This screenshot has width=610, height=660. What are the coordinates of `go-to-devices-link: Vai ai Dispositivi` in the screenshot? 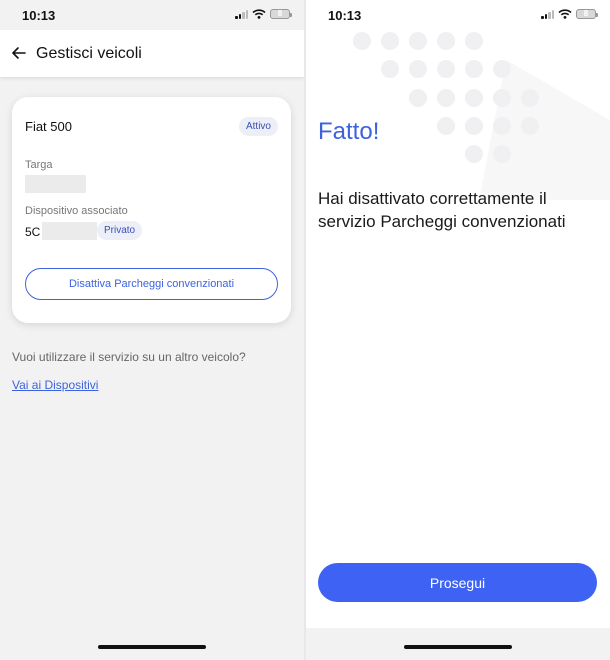 It's located at (55, 385).